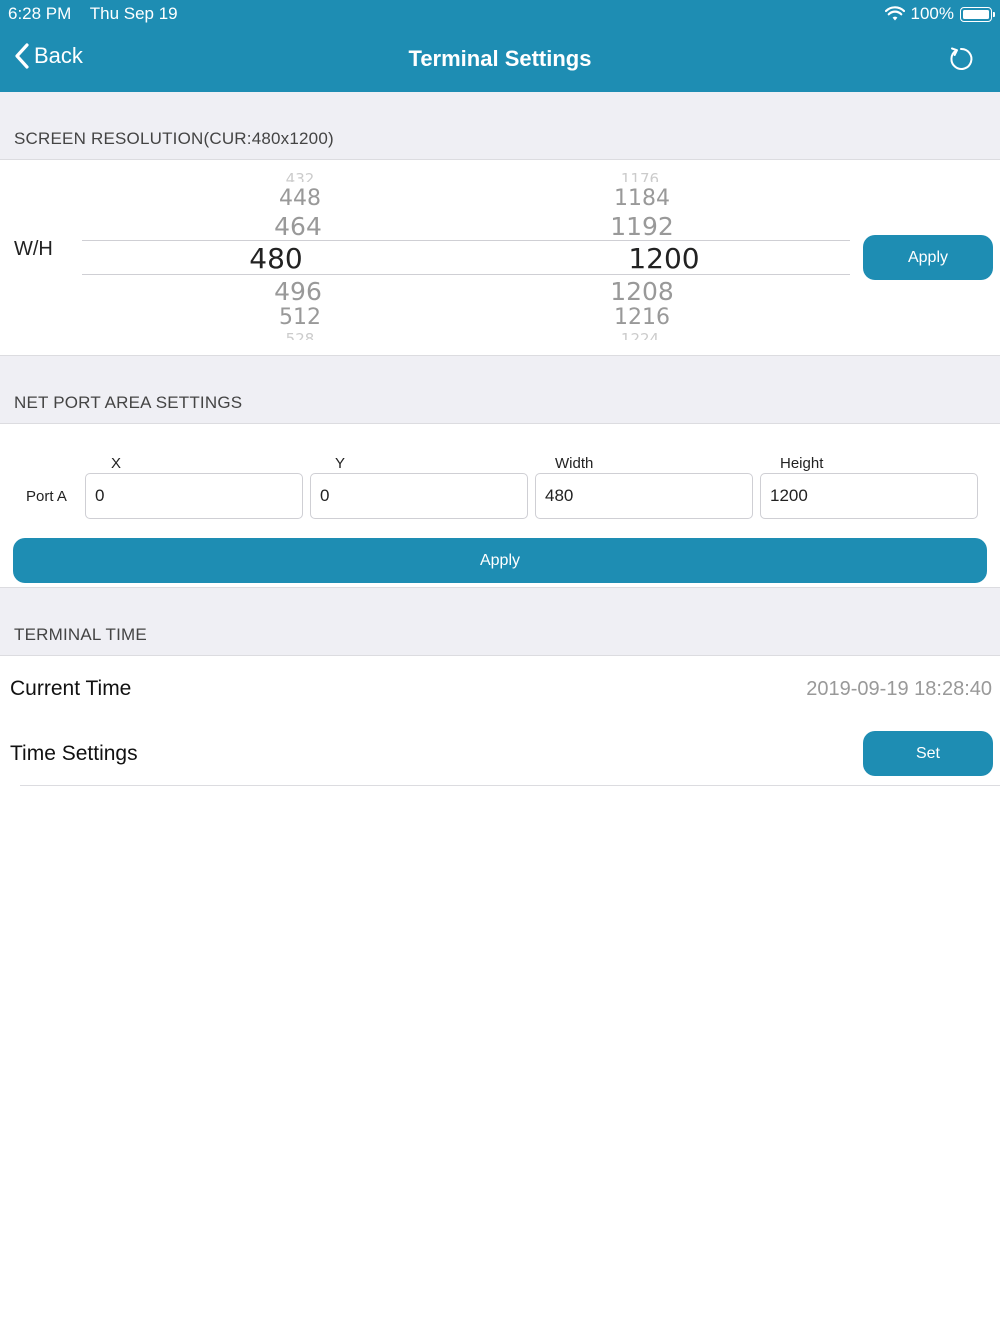 Image resolution: width=1000 pixels, height=1334 pixels. Describe the element at coordinates (500, 58) in the screenshot. I see `page-title: Terminal Settings` at that location.